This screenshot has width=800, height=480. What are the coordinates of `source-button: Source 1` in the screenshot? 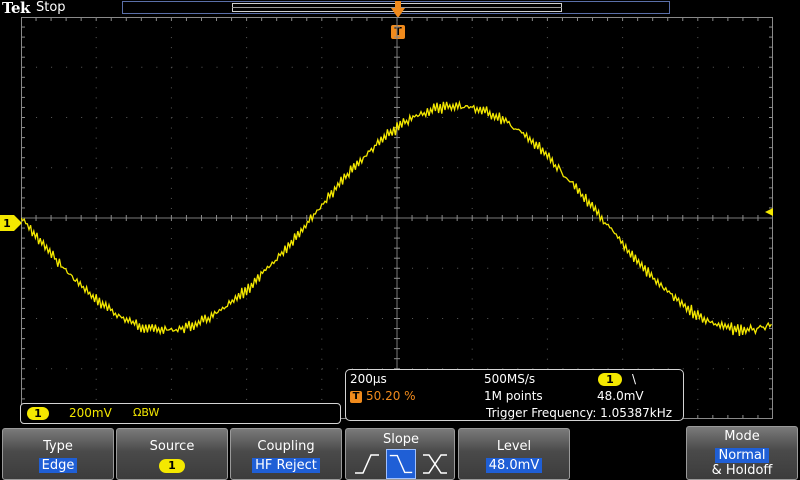 It's located at (172, 454).